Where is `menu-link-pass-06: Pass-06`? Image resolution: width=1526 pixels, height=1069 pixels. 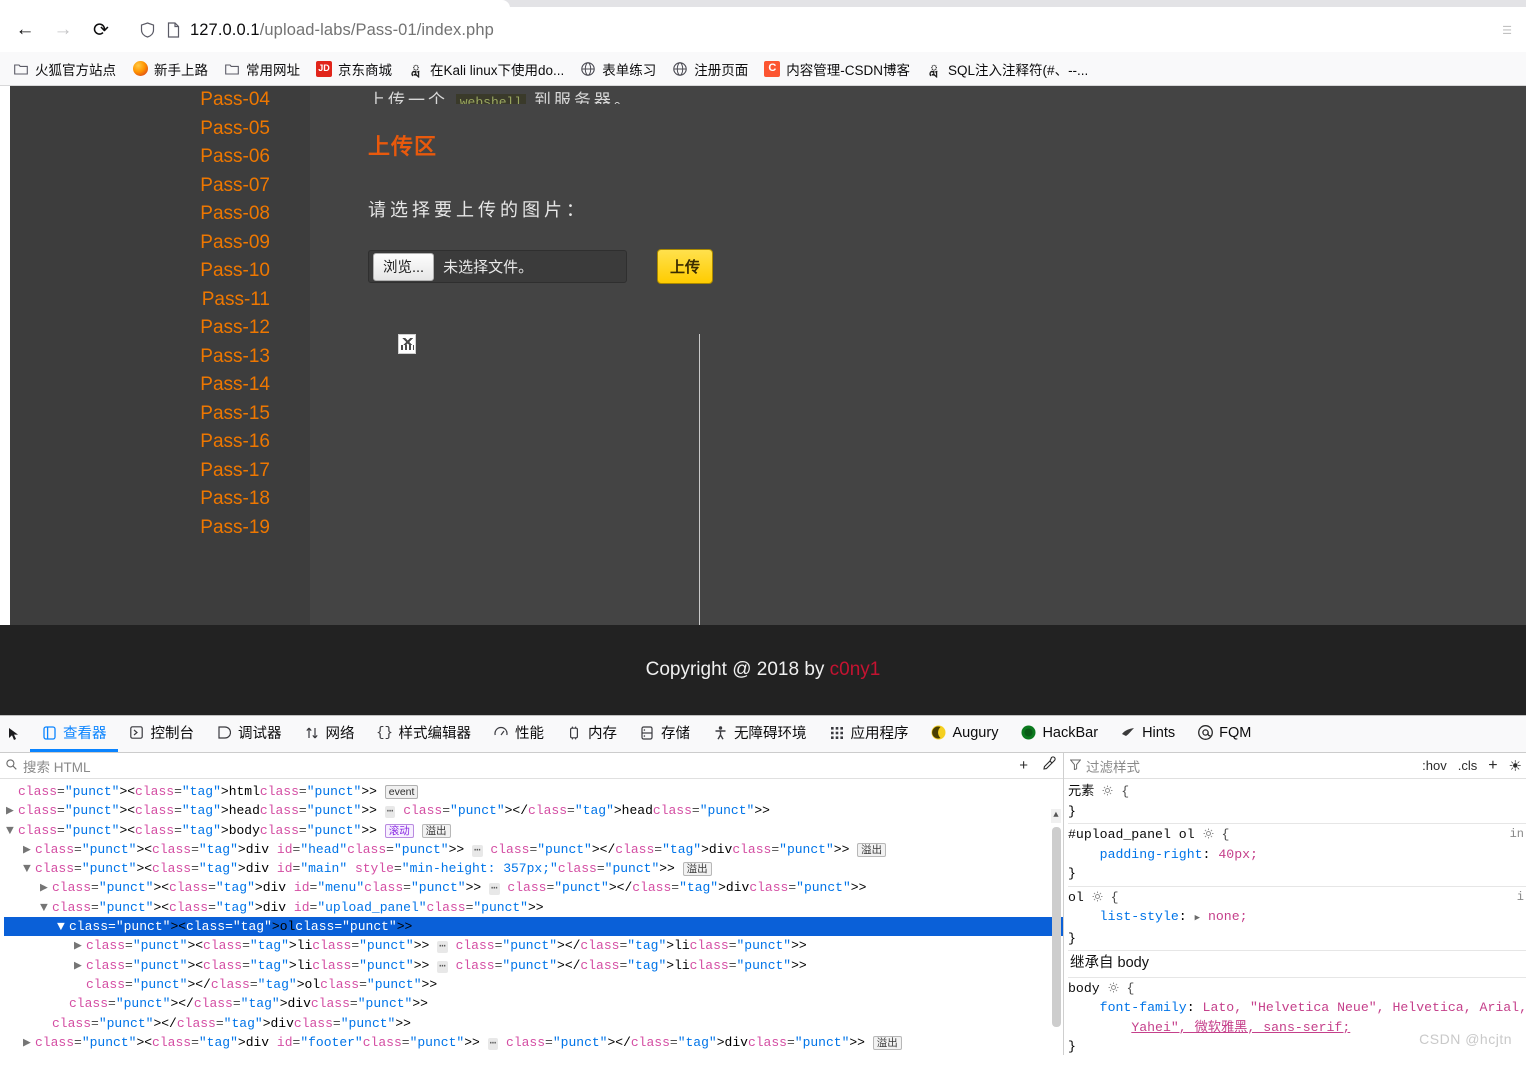 menu-link-pass-06: Pass-06 is located at coordinates (140, 157).